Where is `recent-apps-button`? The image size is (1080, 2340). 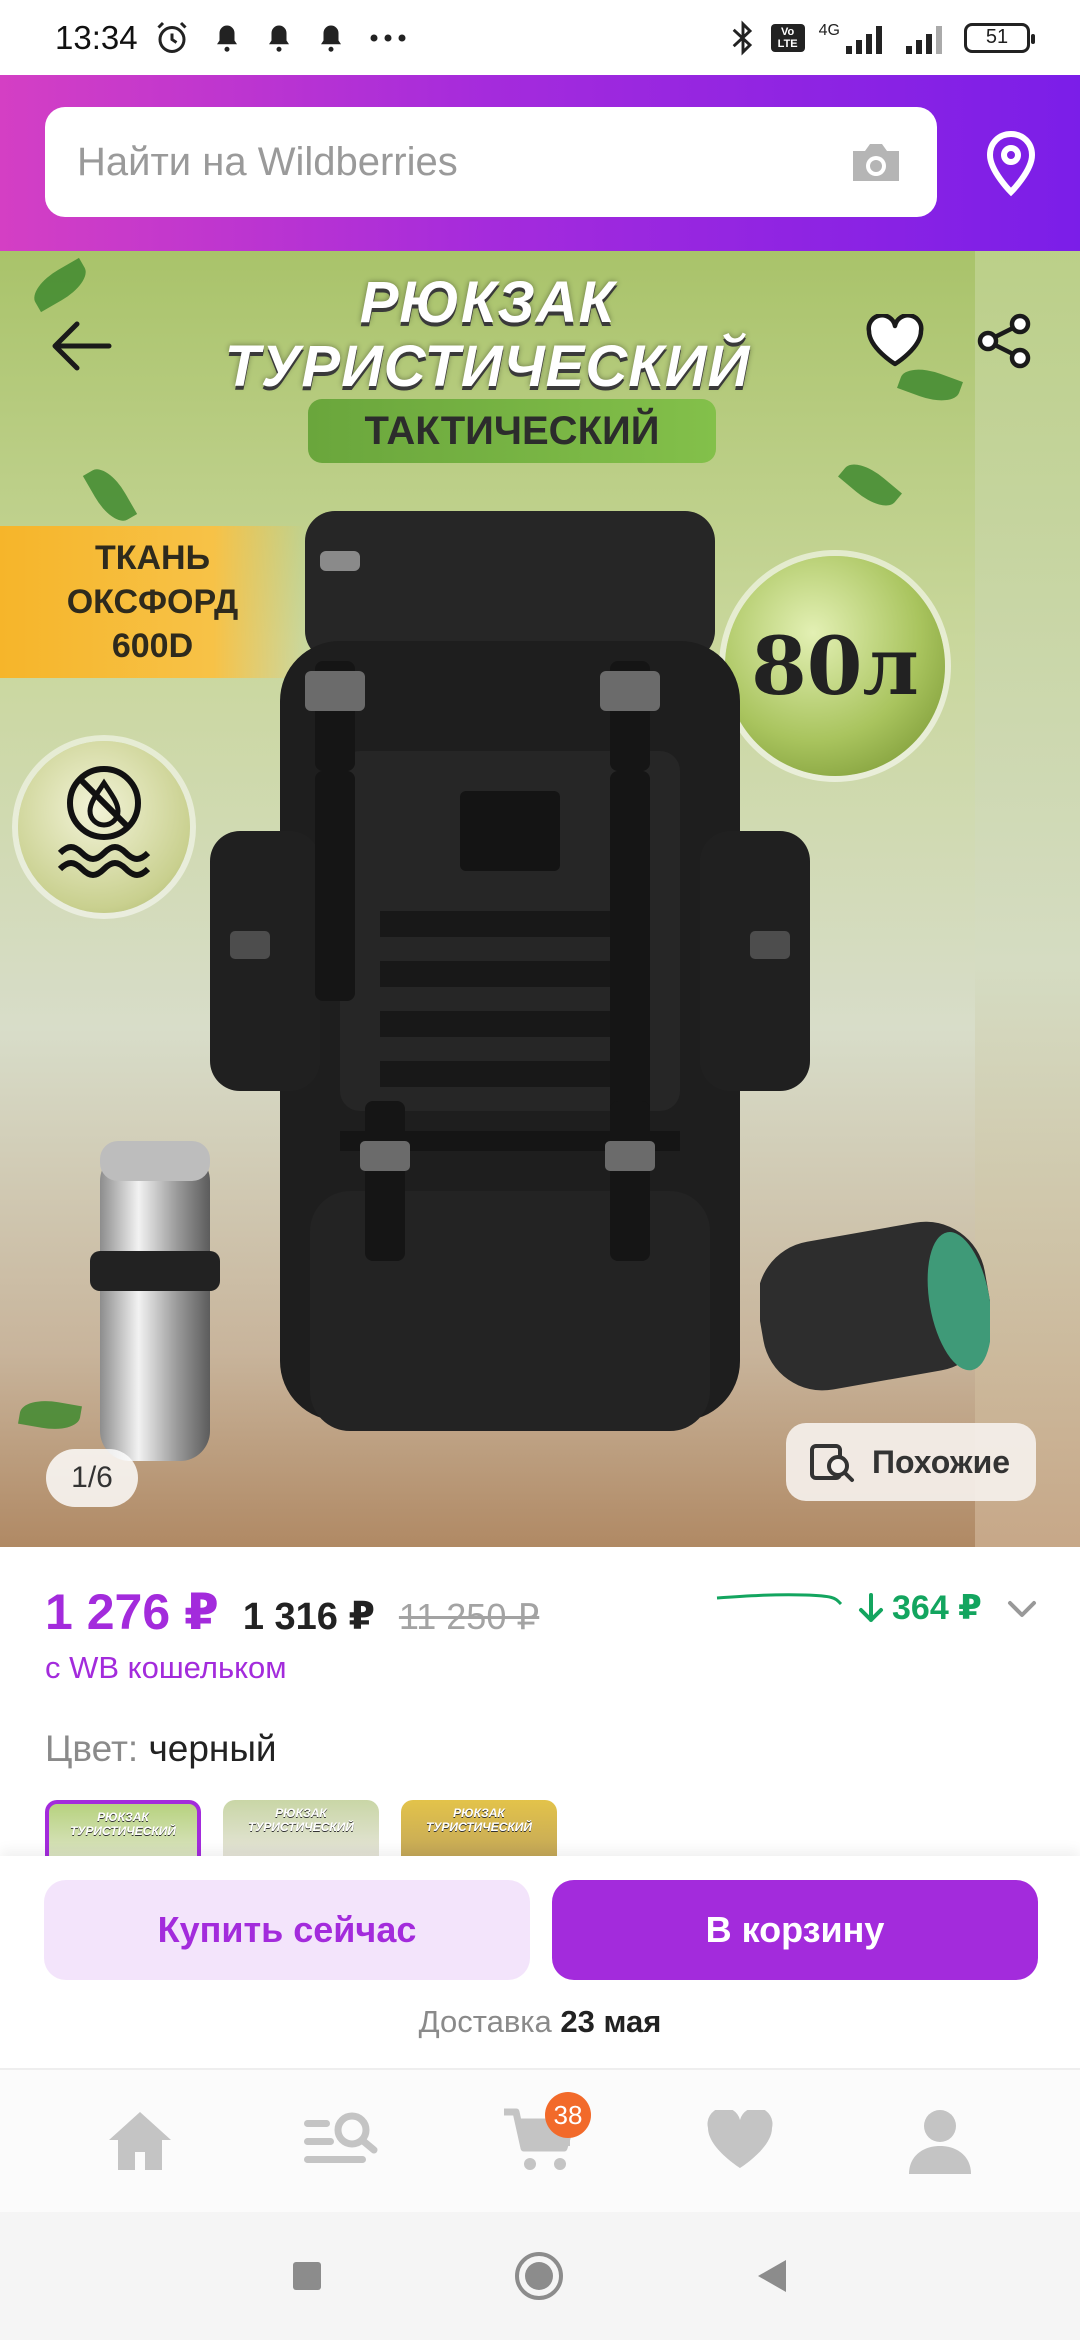 recent-apps-button is located at coordinates (307, 2276).